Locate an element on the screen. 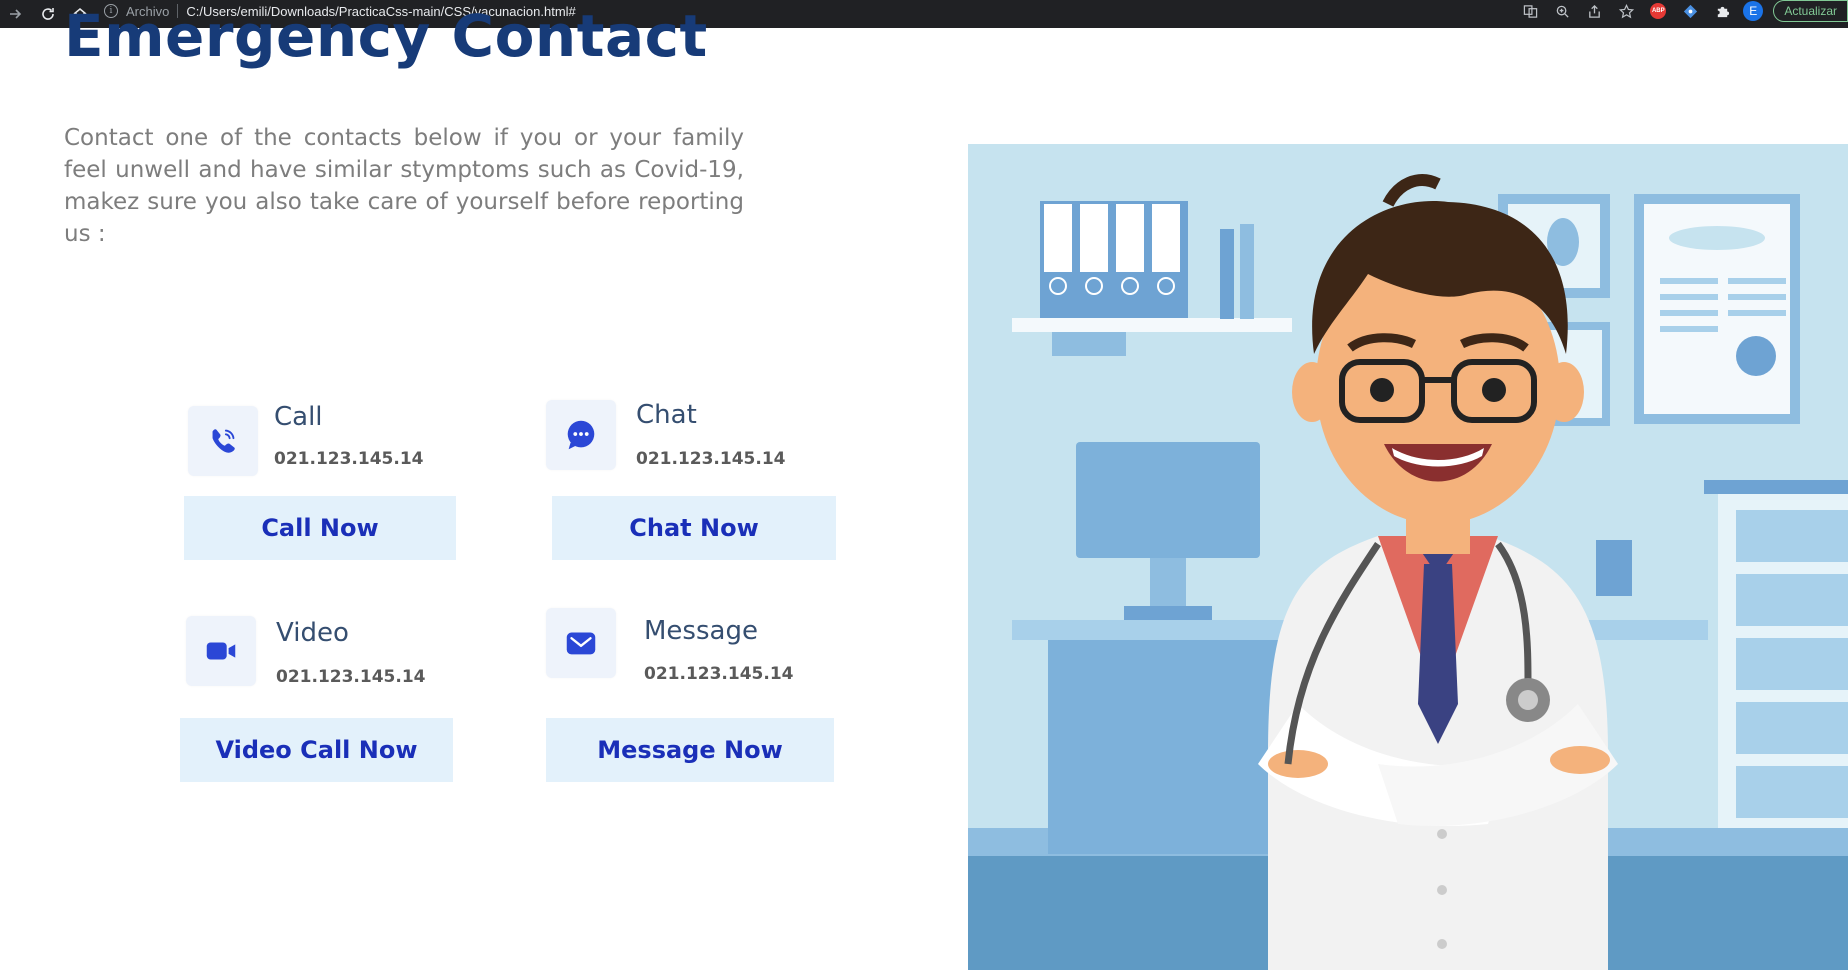 The image size is (1848, 980). adblock-icon: ABP is located at coordinates (1658, 11).